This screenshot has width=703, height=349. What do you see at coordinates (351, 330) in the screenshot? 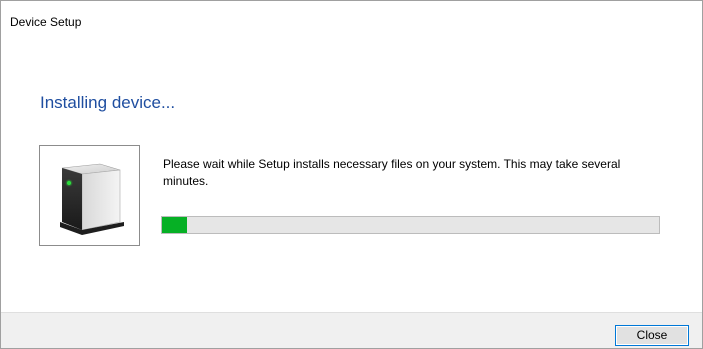
I see `dialog-footer: Close` at bounding box center [351, 330].